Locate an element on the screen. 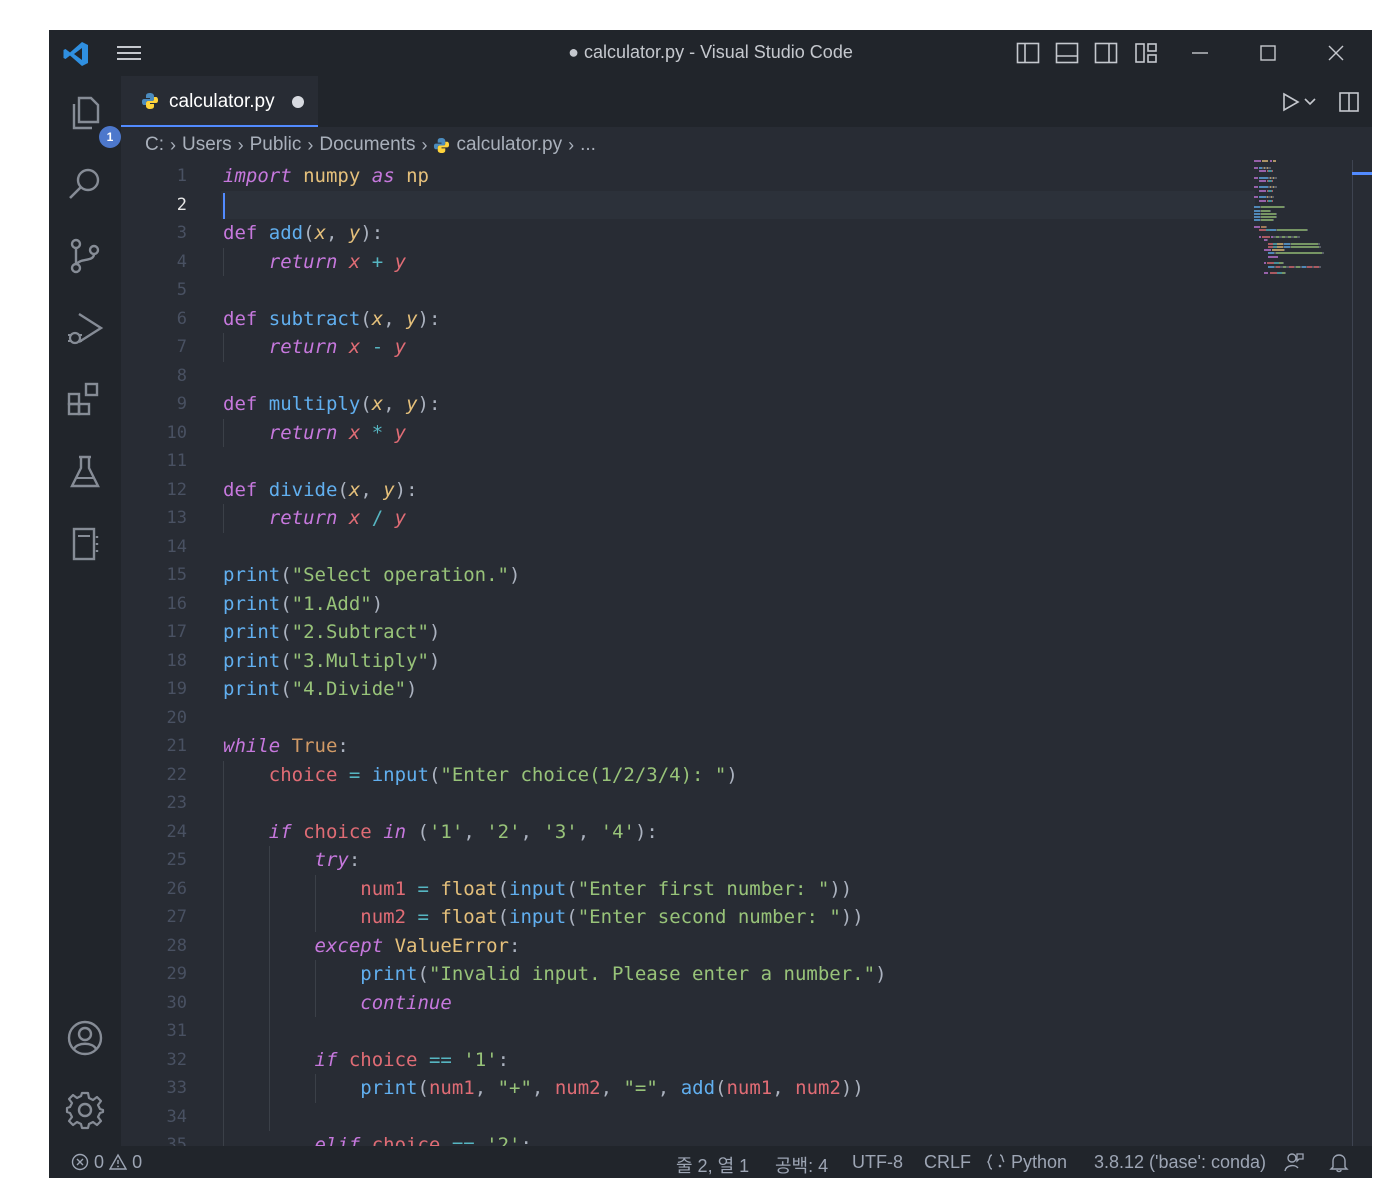 The width and height of the screenshot is (1398, 1204). code-token: num2 is located at coordinates (818, 1088).